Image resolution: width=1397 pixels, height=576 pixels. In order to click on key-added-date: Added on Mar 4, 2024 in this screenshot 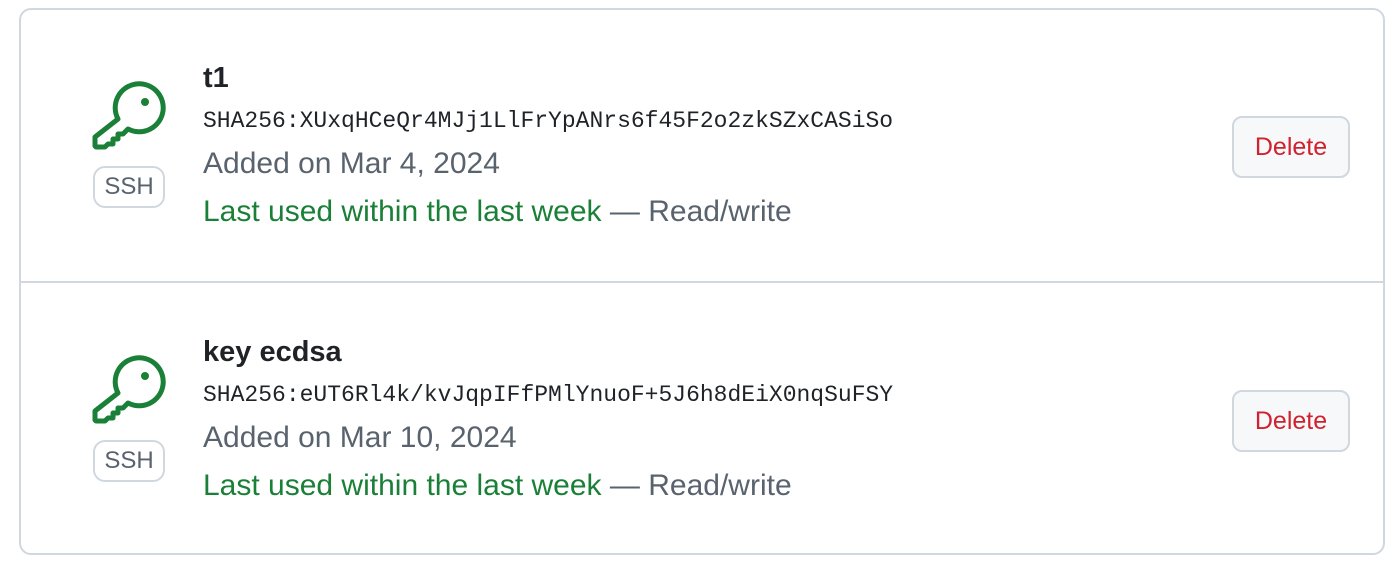, I will do `click(351, 163)`.